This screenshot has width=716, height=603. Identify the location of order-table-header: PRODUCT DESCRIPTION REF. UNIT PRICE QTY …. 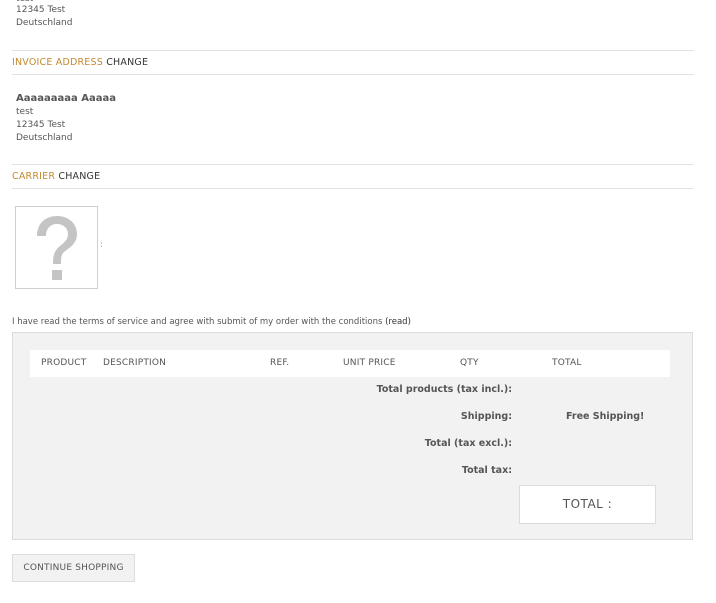
(350, 363).